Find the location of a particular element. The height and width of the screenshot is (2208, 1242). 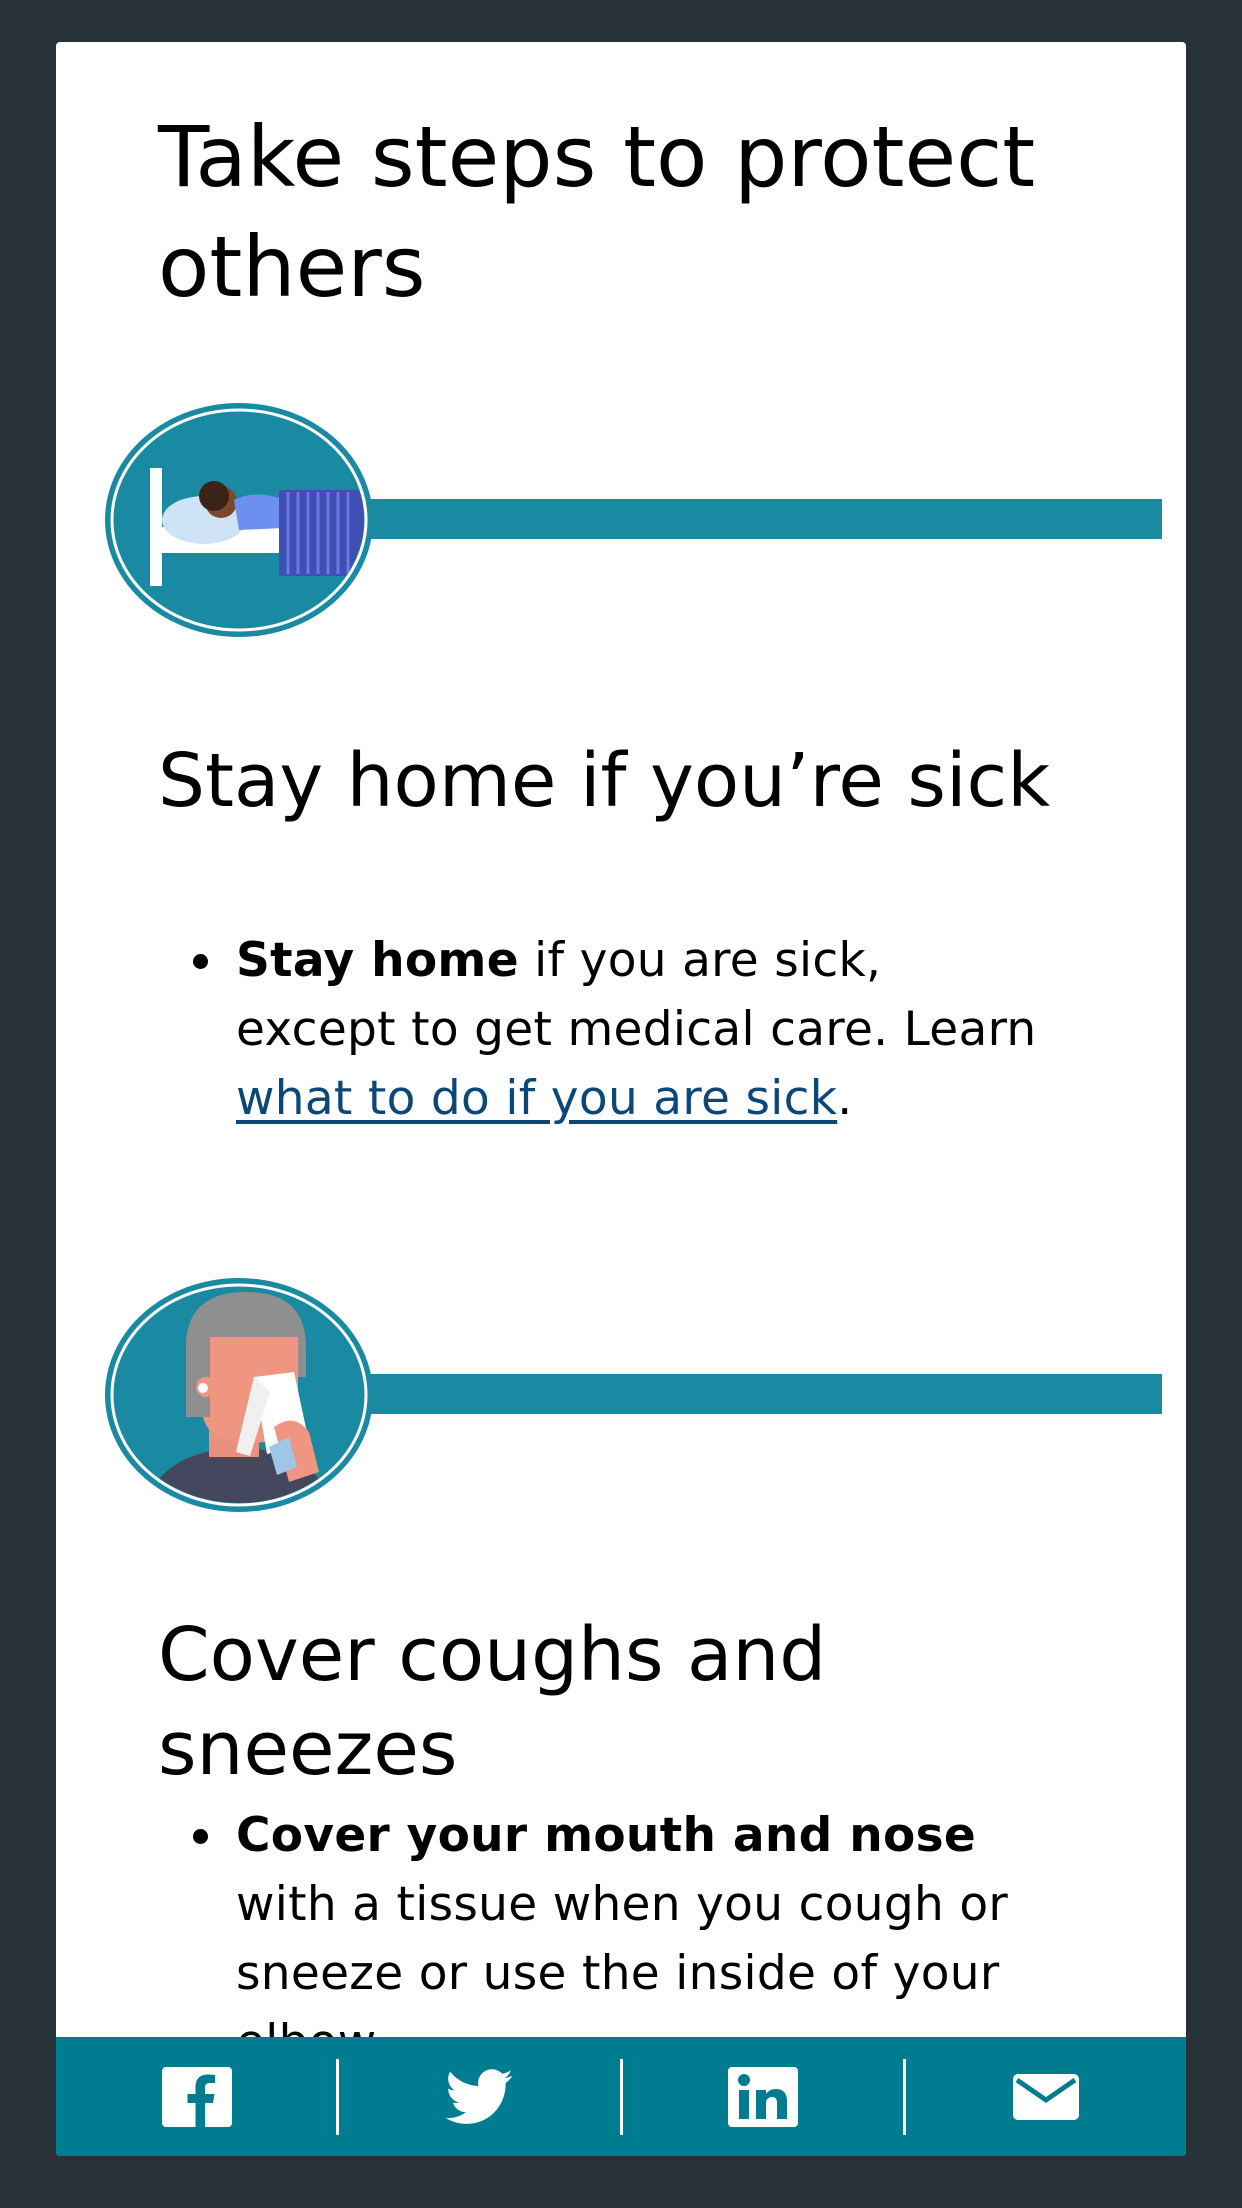

what-to-do-if-sick-link: what to do if you are sick is located at coordinates (536, 1098).